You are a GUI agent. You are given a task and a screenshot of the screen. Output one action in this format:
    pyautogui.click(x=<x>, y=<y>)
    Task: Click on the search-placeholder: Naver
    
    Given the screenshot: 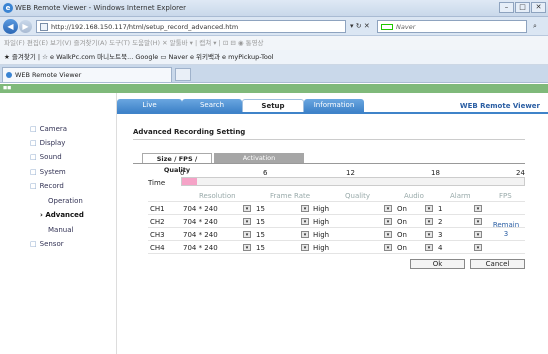 What is the action you would take?
    pyautogui.click(x=406, y=27)
    